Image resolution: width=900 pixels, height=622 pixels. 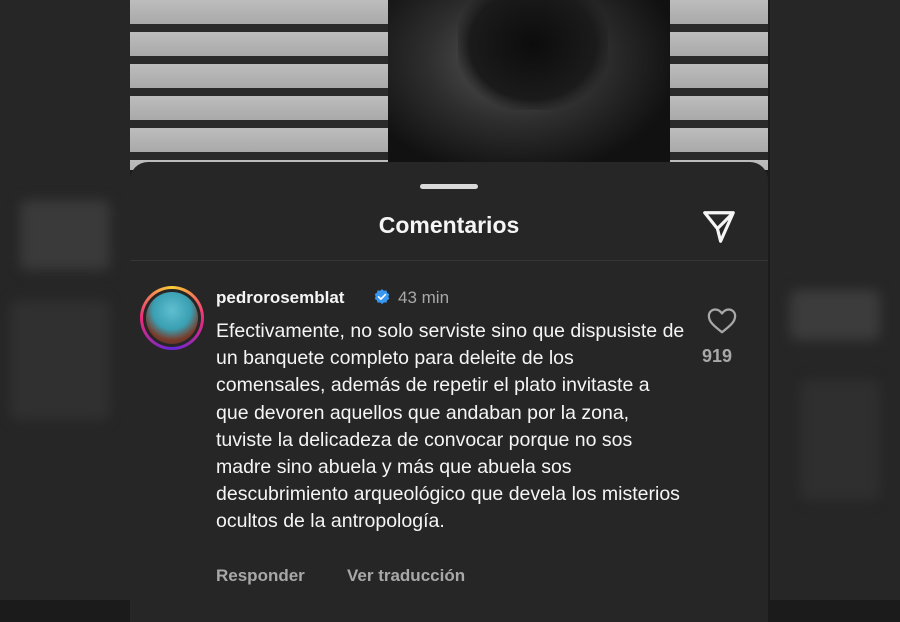 I want to click on avatar-image, so click(x=172, y=318).